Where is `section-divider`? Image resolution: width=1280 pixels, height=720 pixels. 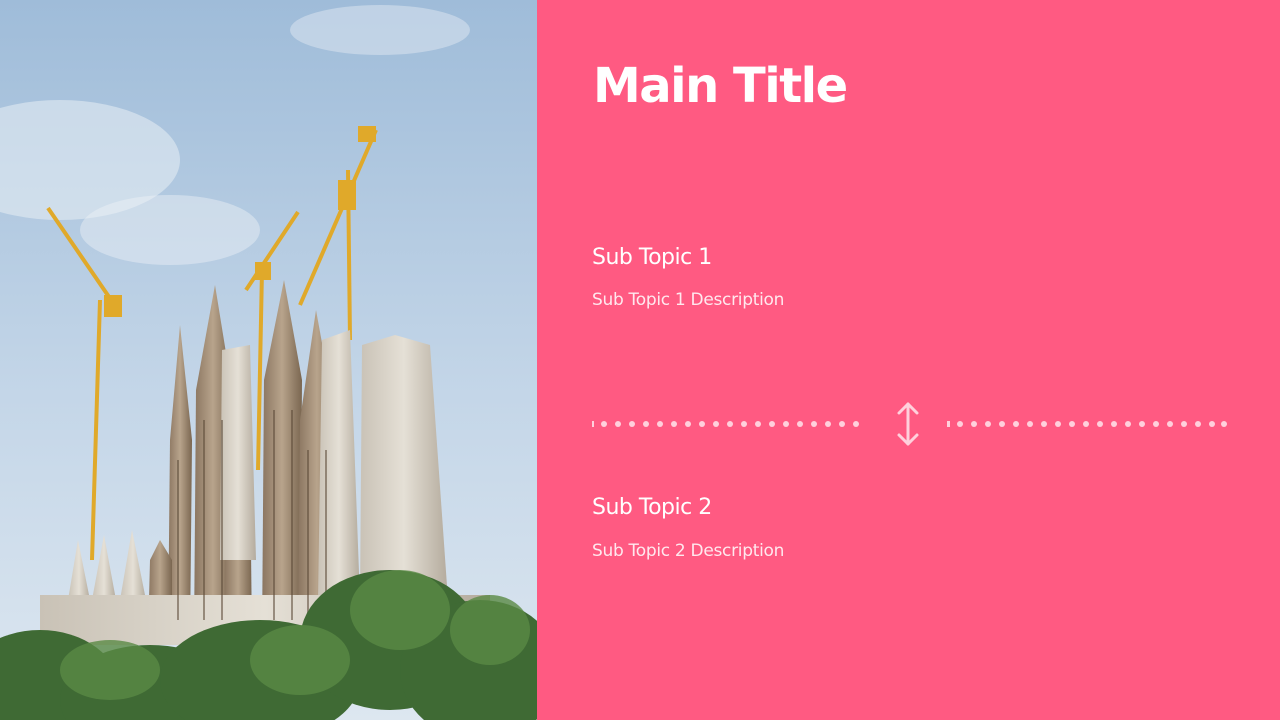
section-divider is located at coordinates (909, 425).